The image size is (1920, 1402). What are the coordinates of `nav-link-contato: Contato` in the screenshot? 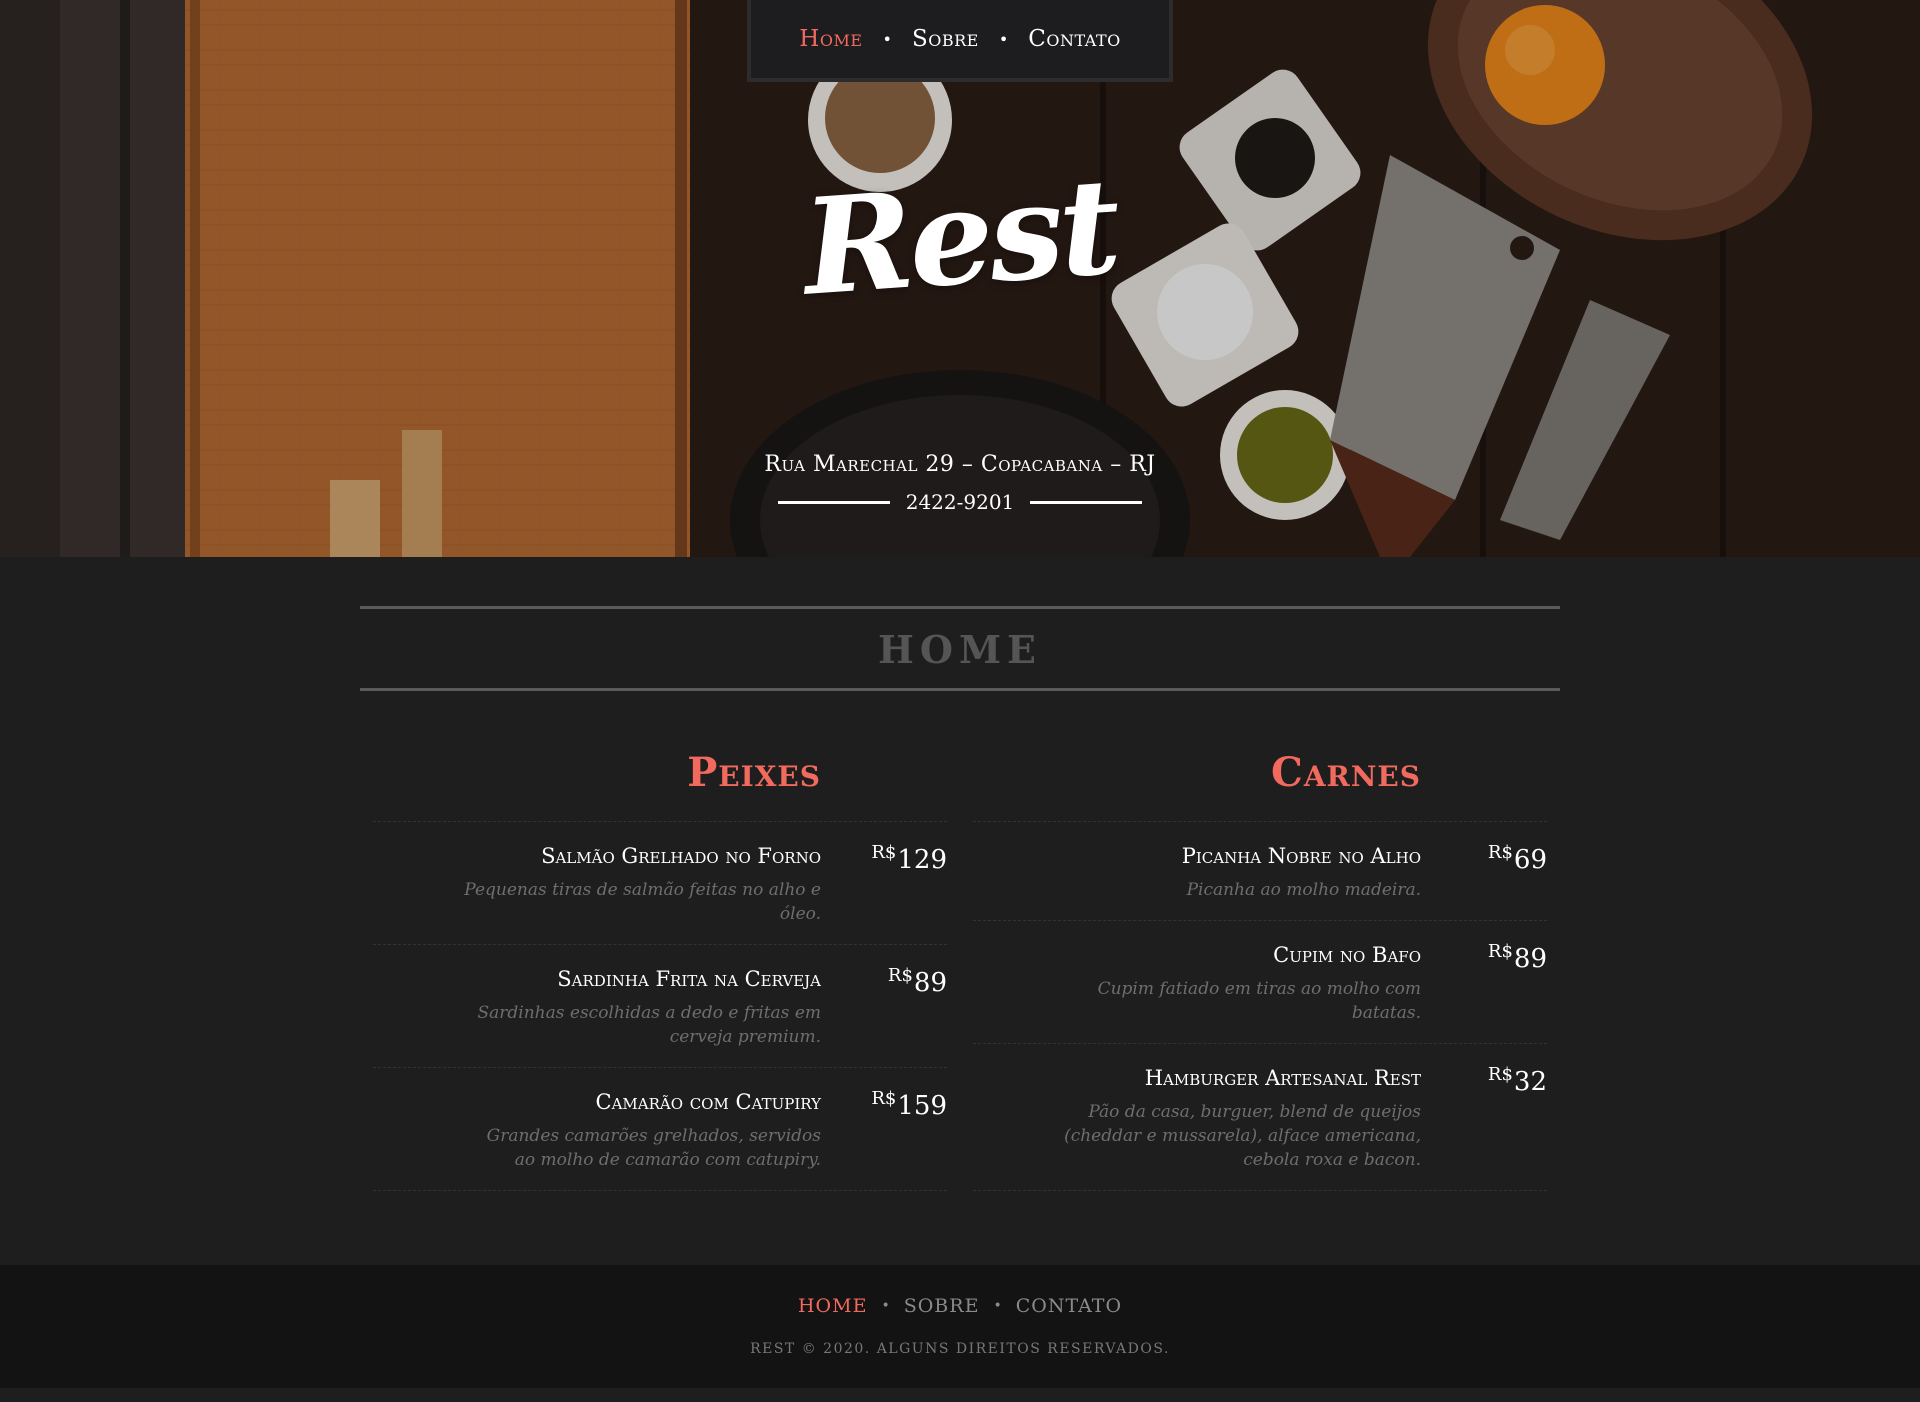 It's located at (1074, 39).